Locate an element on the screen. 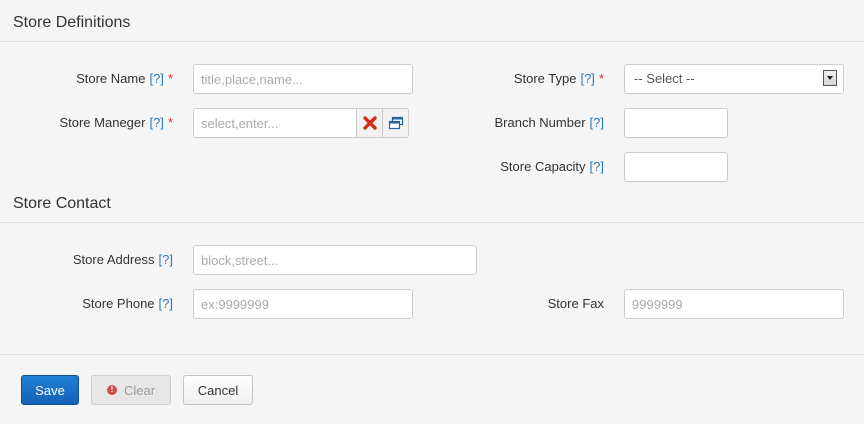  store-phone-label-text: Store Phone is located at coordinates (118, 303).